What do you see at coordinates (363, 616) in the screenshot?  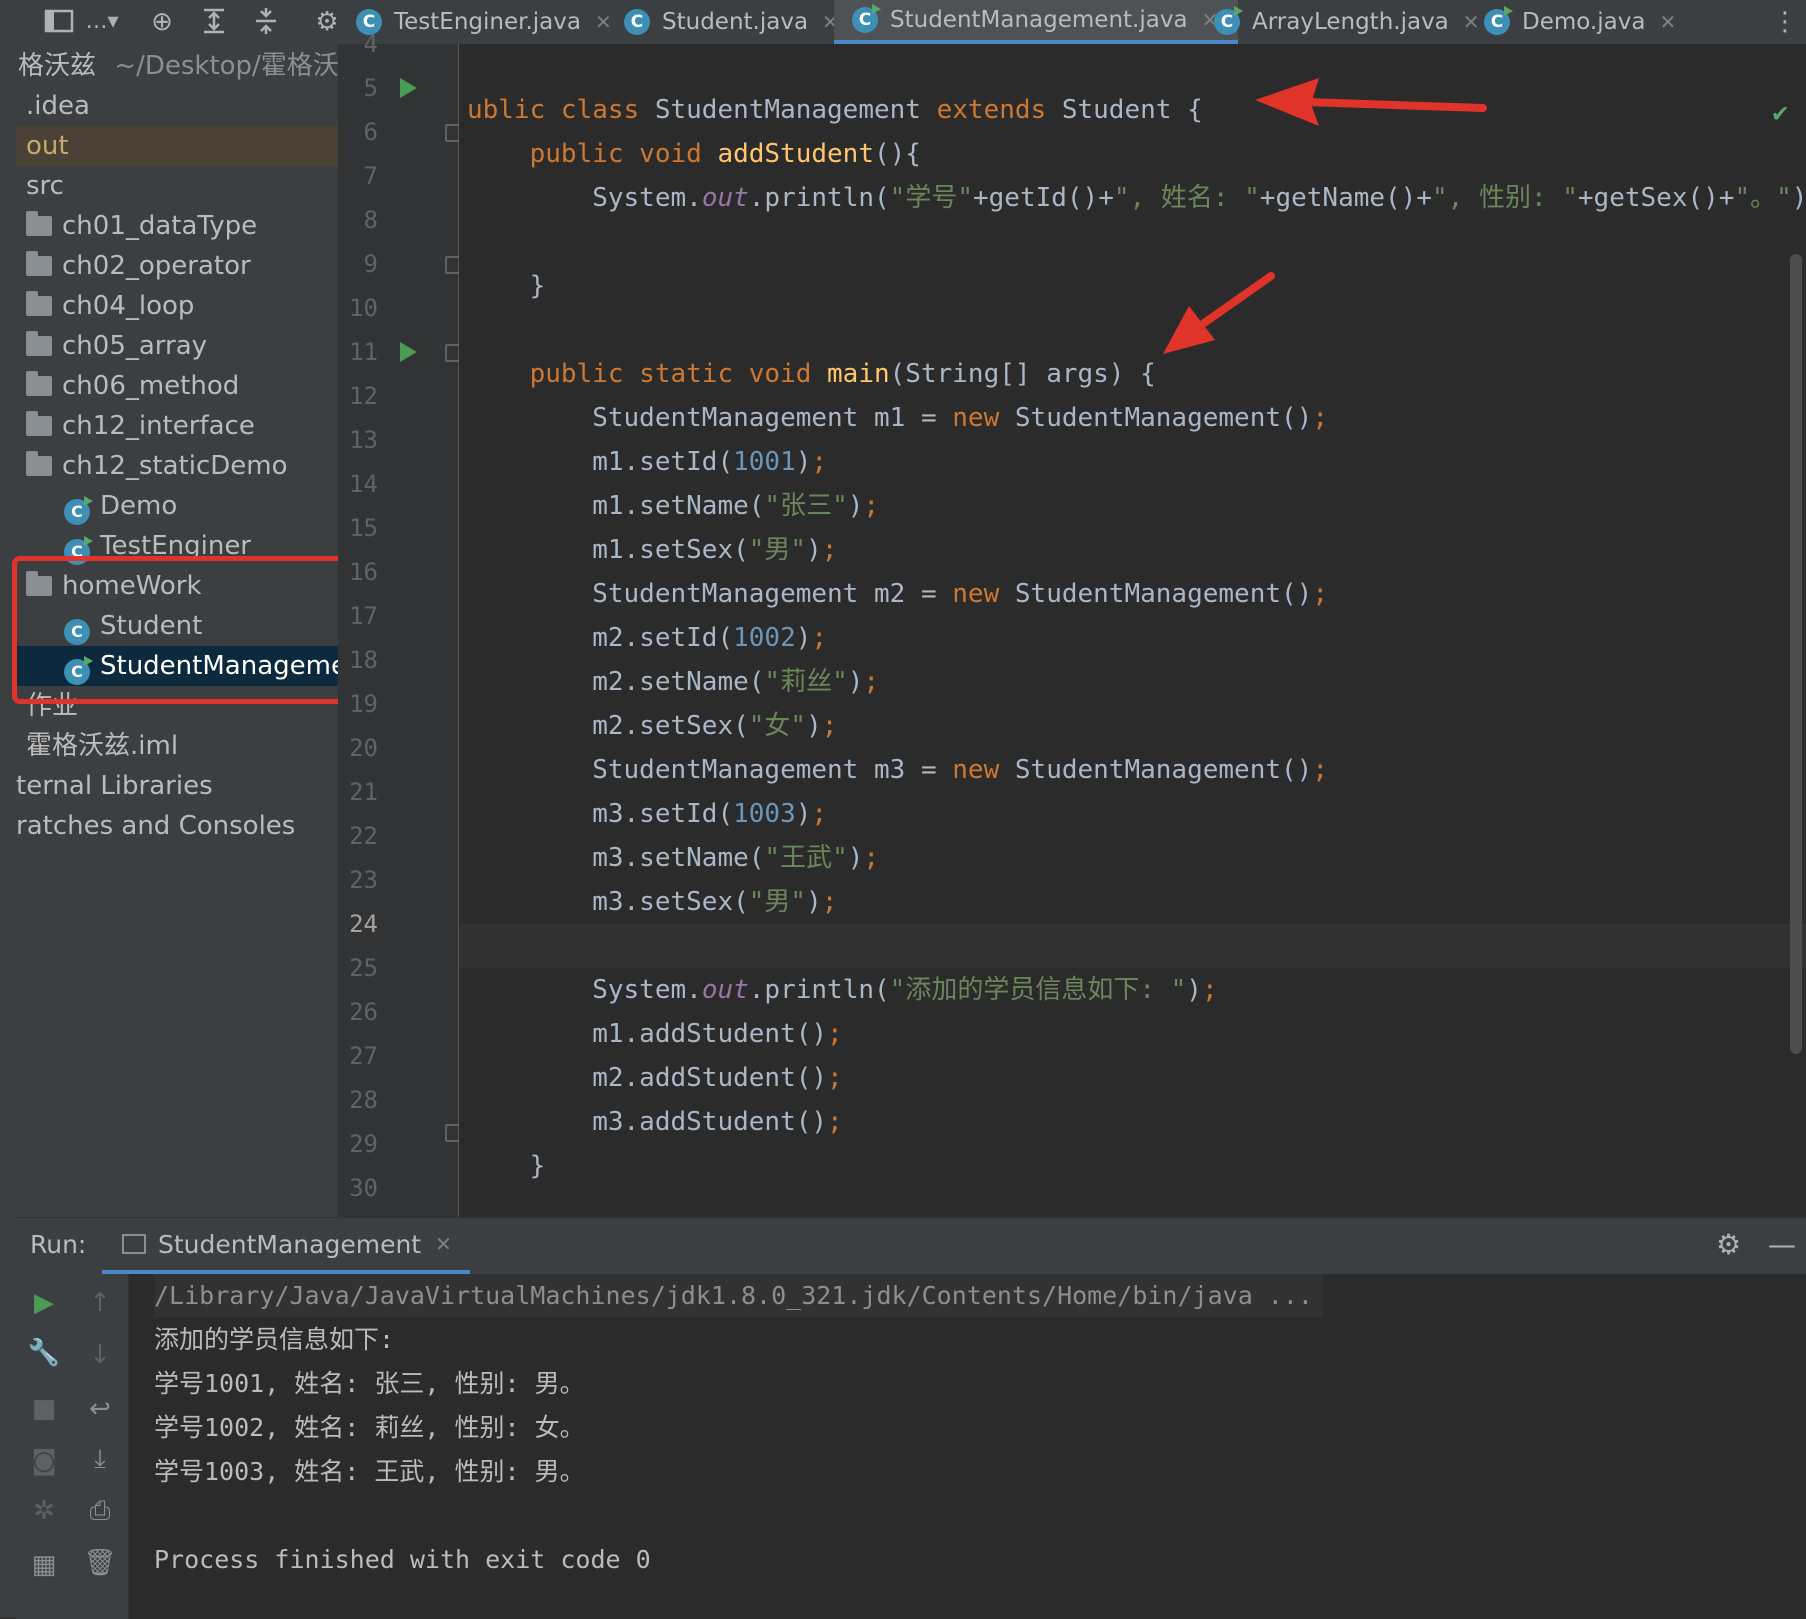 I see `line-number: 17` at bounding box center [363, 616].